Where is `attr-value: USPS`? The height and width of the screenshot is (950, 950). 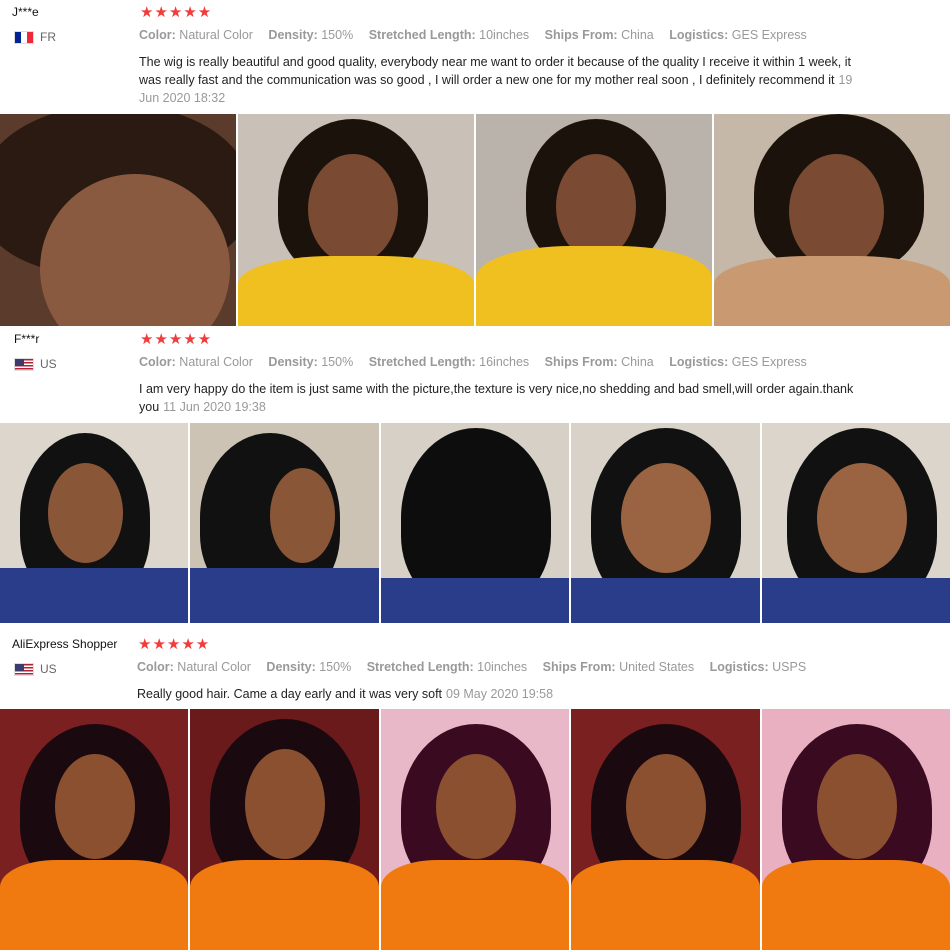
attr-value: USPS is located at coordinates (789, 667).